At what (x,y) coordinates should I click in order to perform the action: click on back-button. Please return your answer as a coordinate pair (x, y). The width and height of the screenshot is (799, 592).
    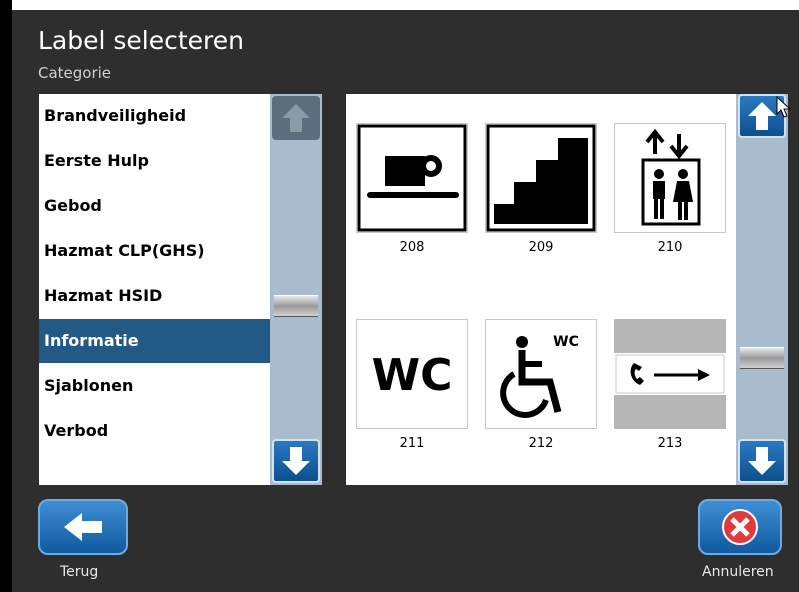
    Looking at the image, I should click on (83, 527).